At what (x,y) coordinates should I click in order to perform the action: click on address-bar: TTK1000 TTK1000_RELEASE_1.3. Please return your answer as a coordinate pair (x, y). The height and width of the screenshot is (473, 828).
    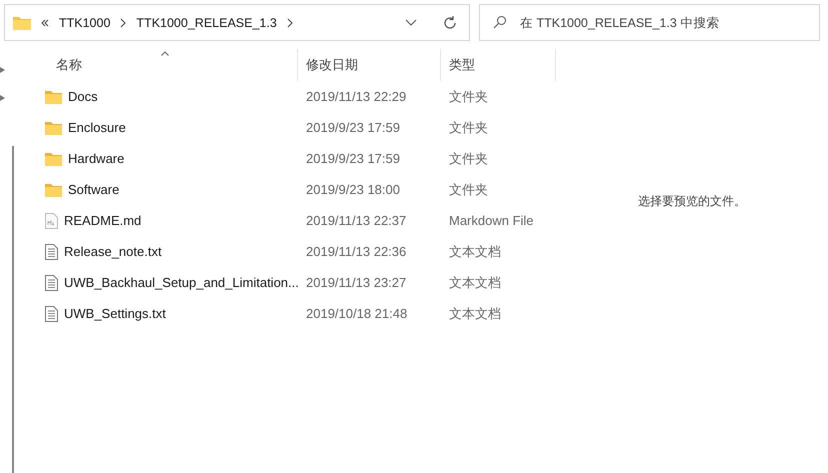
    Looking at the image, I should click on (237, 22).